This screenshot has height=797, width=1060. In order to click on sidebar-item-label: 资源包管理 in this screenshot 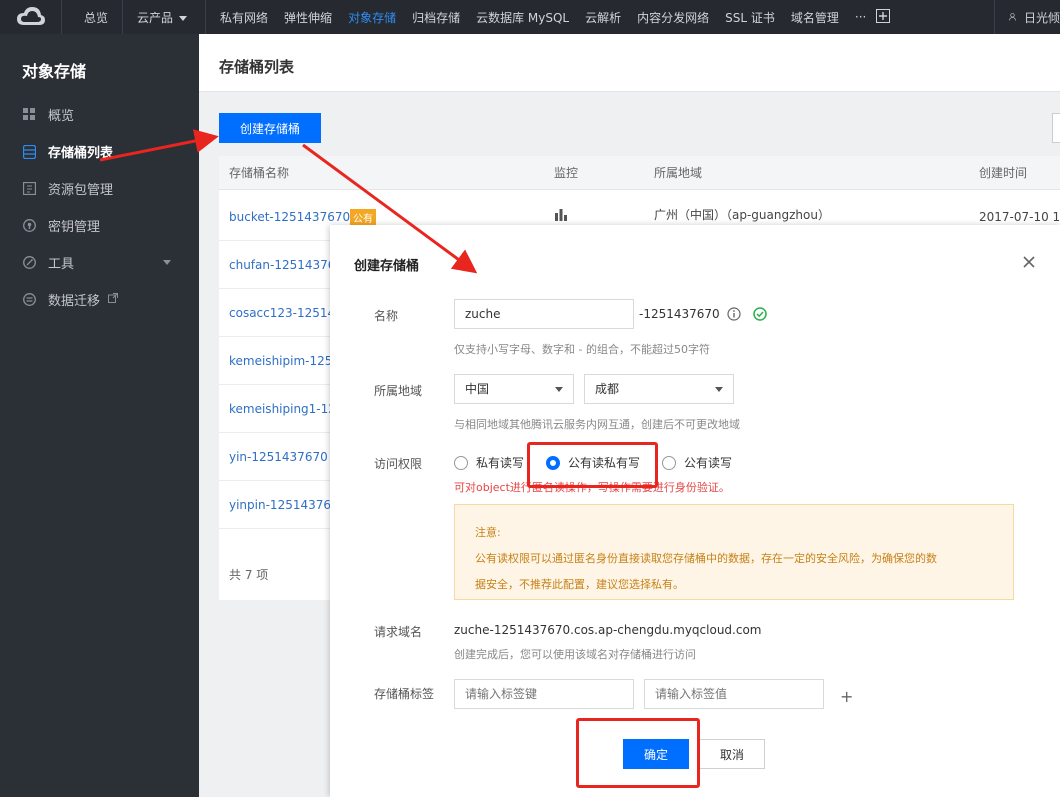, I will do `click(81, 190)`.